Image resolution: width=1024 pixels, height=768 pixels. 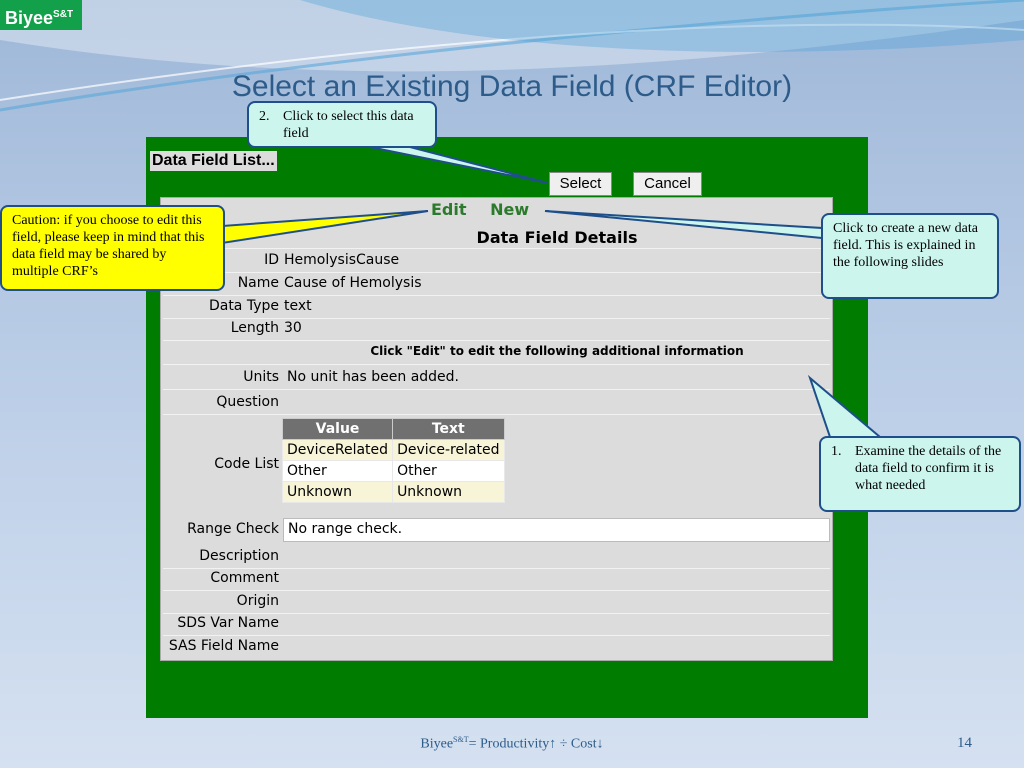 I want to click on field-row-data-type: Data Type text, so click(x=496, y=308).